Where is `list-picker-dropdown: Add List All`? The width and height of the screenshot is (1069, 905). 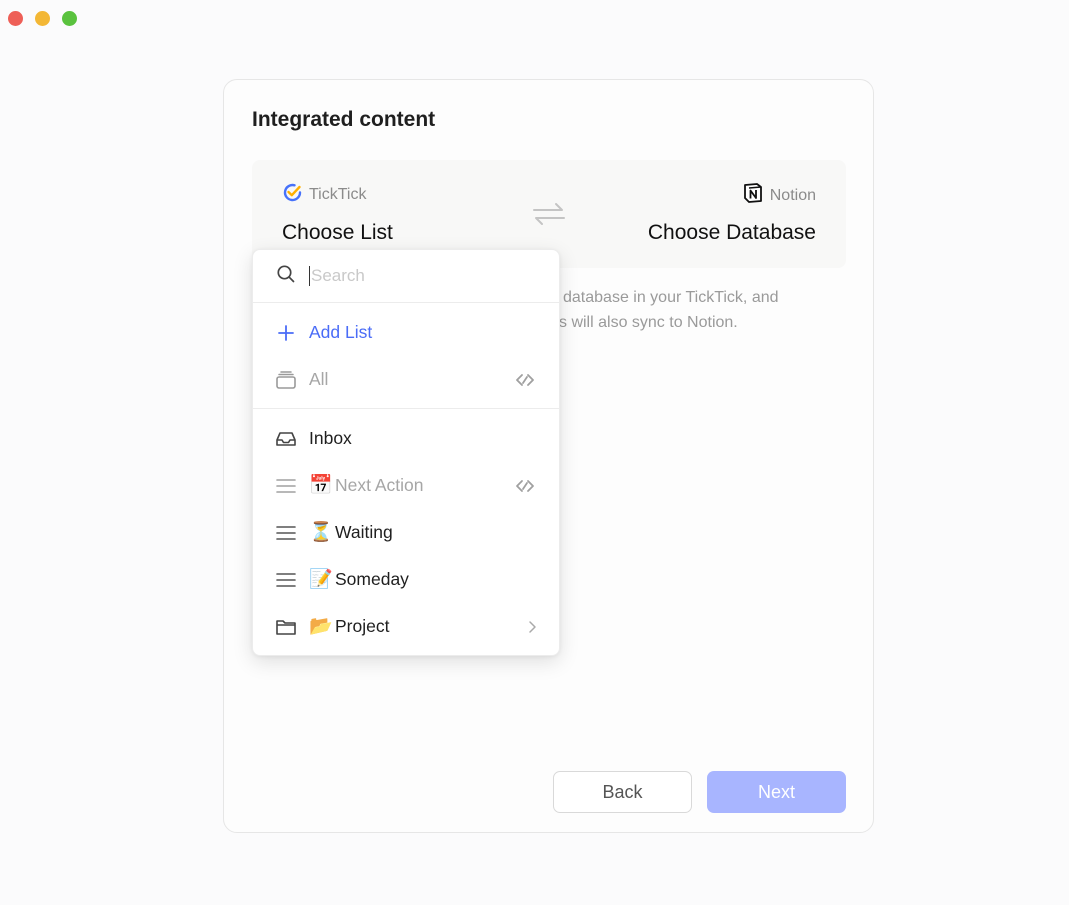
list-picker-dropdown: Add List All is located at coordinates (406, 452).